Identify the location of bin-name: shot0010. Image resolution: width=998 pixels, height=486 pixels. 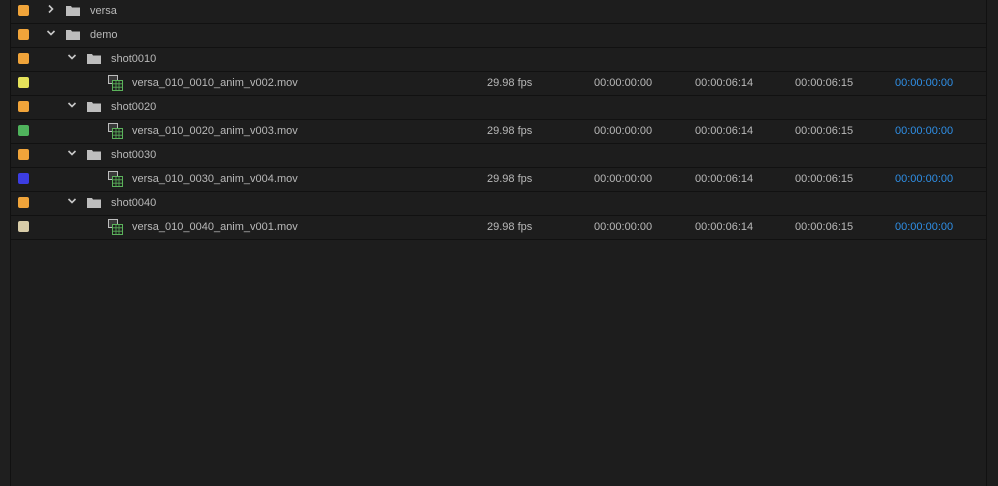
(134, 59).